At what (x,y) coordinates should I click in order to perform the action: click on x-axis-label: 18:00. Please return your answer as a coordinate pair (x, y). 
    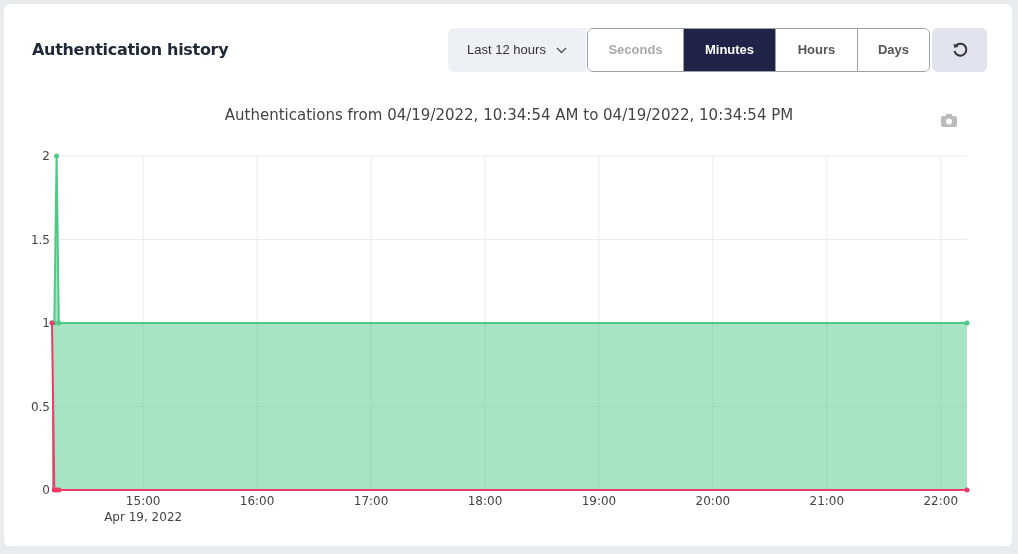
    Looking at the image, I should click on (485, 501).